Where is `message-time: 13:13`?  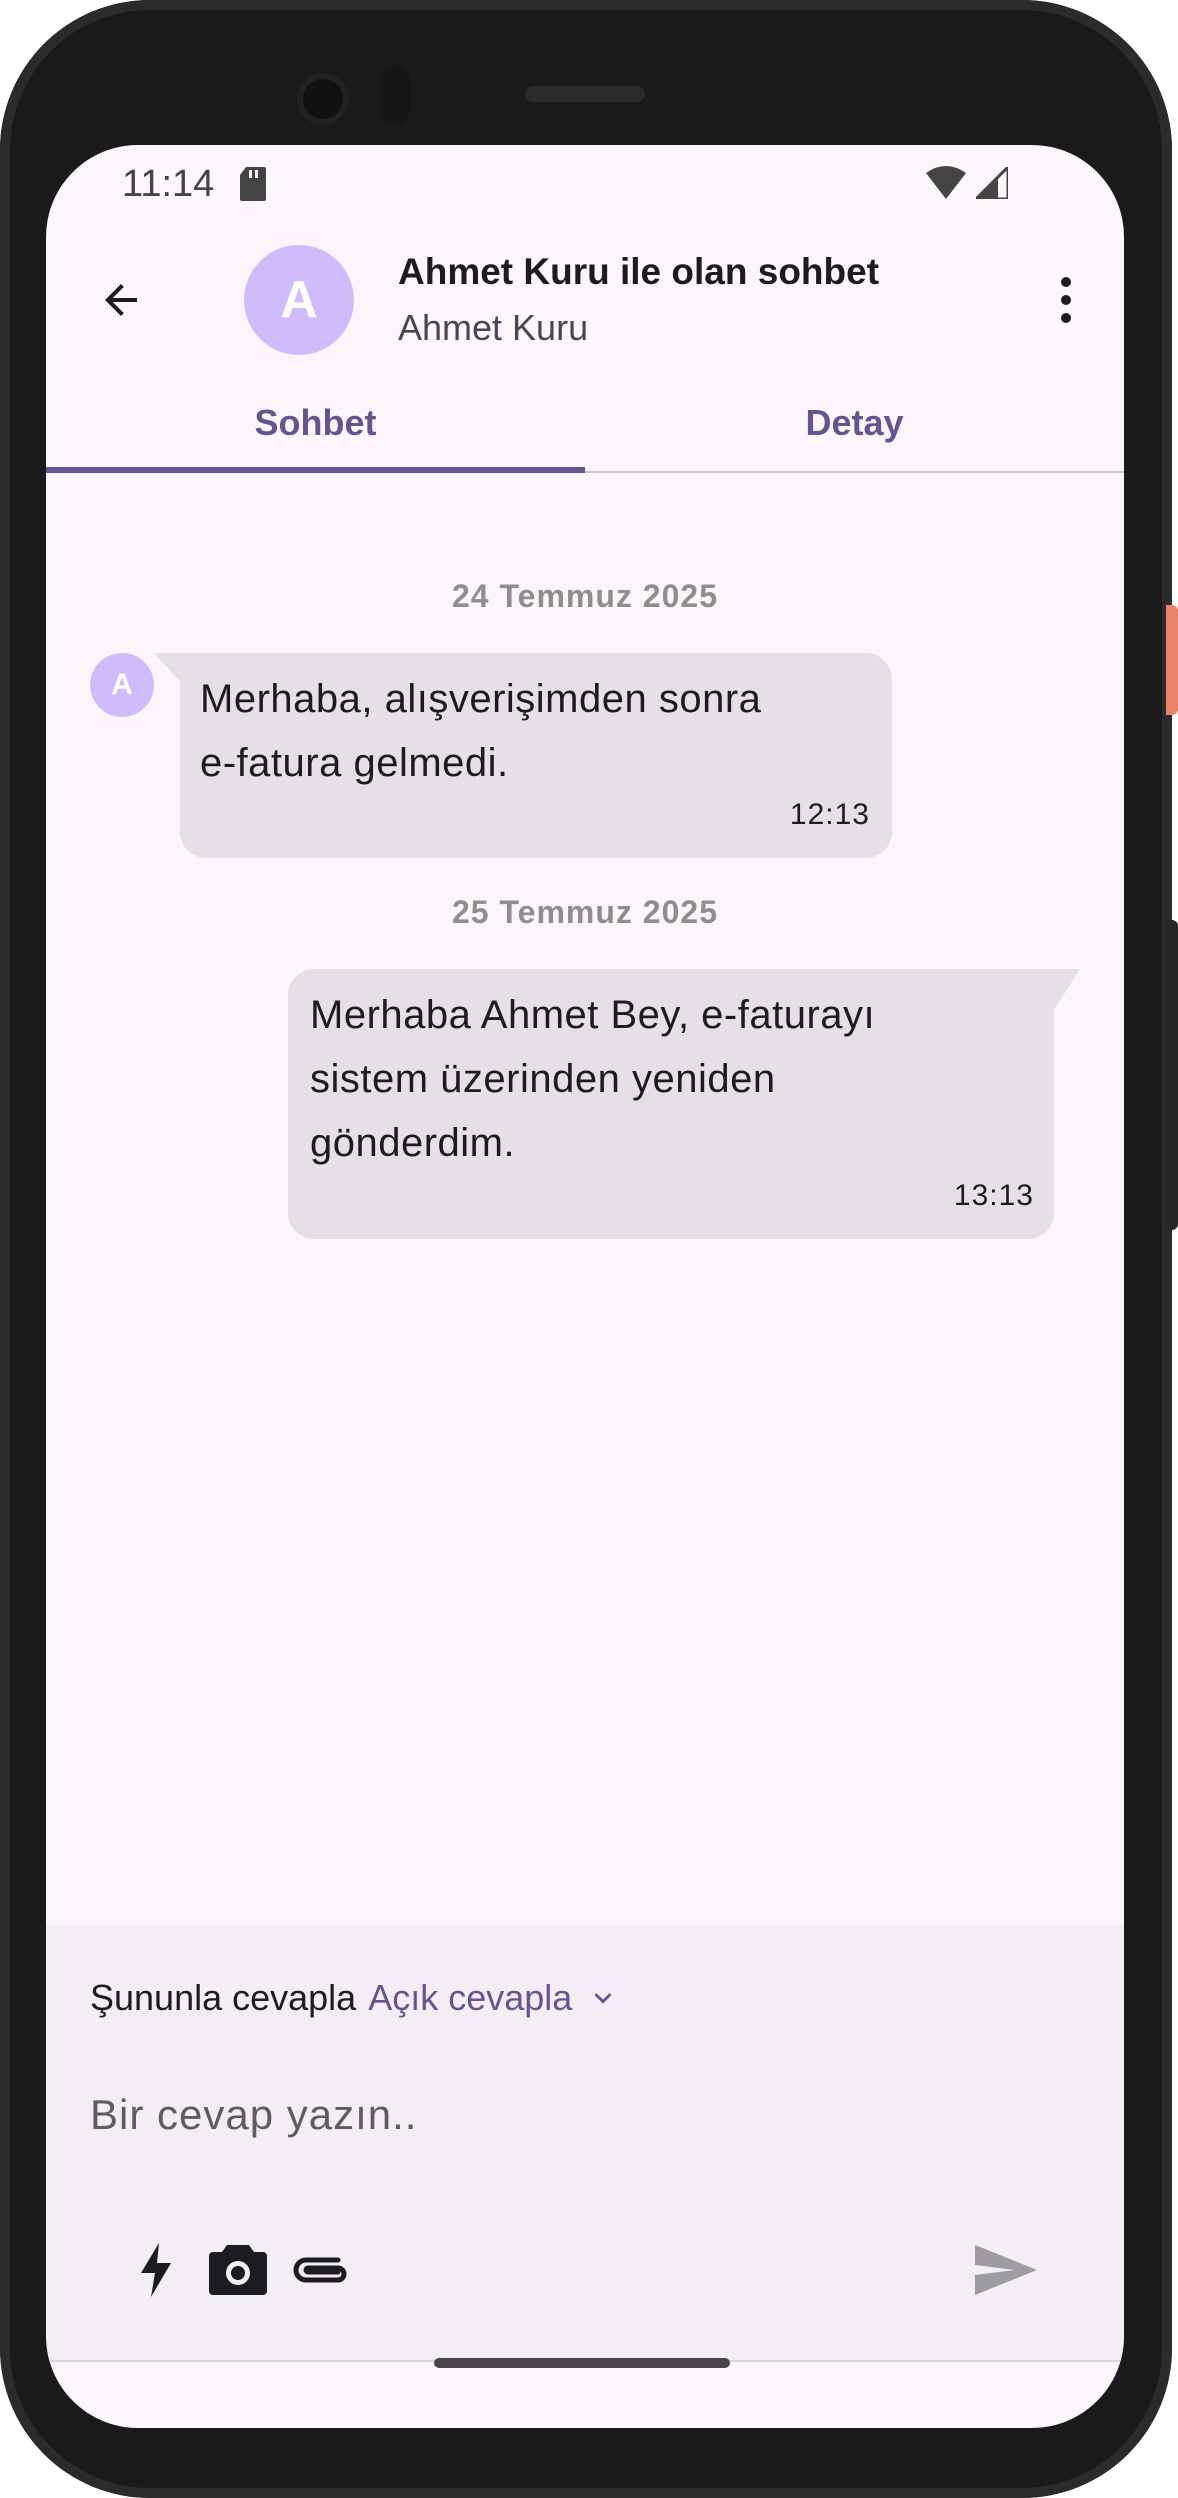 message-time: 13:13 is located at coordinates (993, 1195).